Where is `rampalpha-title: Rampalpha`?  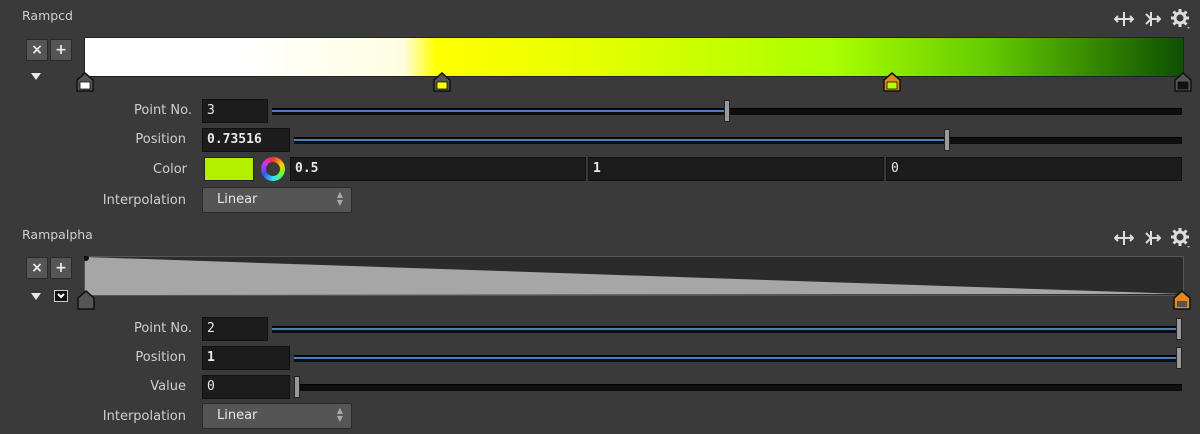 rampalpha-title: Rampalpha is located at coordinates (57, 234).